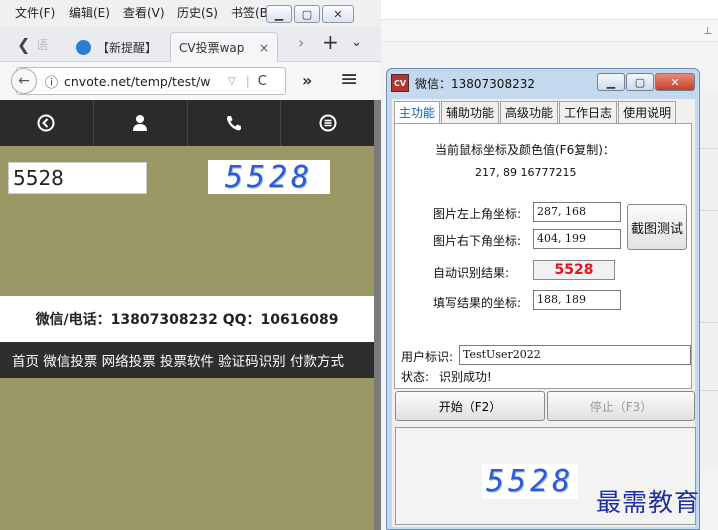 The height and width of the screenshot is (530, 718). Describe the element at coordinates (301, 42) in the screenshot. I see `tab-scroll-icon: ›` at that location.